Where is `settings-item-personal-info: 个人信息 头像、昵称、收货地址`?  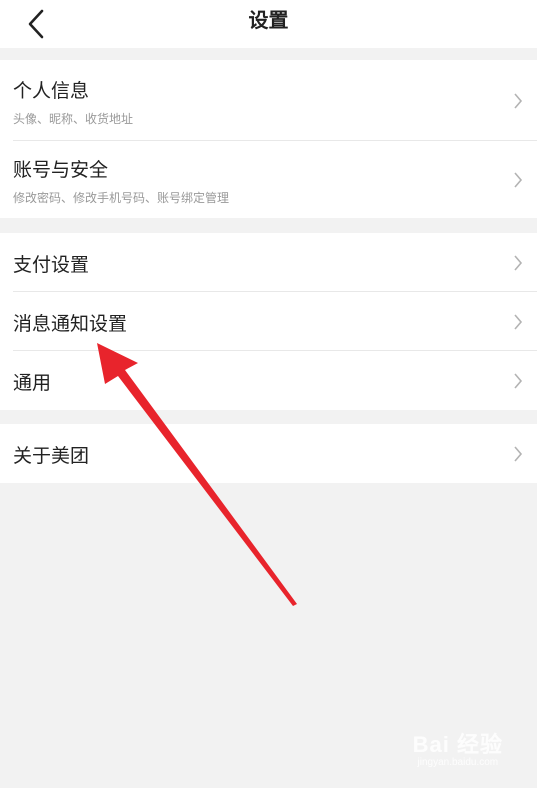 settings-item-personal-info: 个人信息 头像、昵称、收货地址 is located at coordinates (268, 100).